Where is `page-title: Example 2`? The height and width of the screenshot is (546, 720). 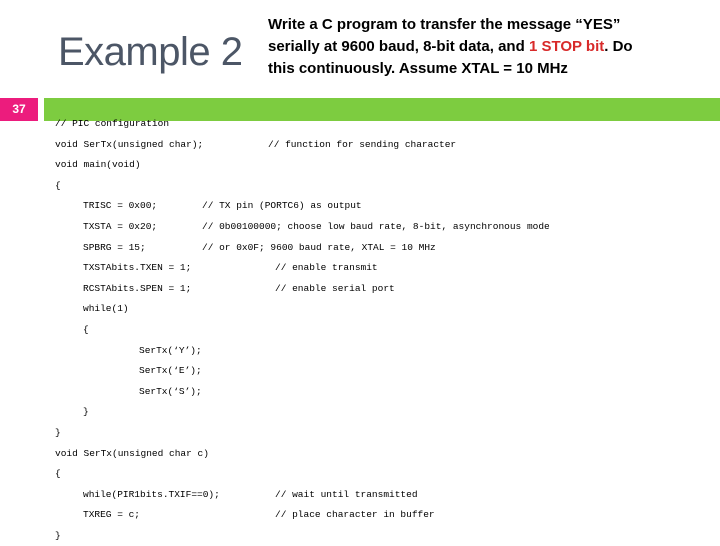 page-title: Example 2 is located at coordinates (150, 52).